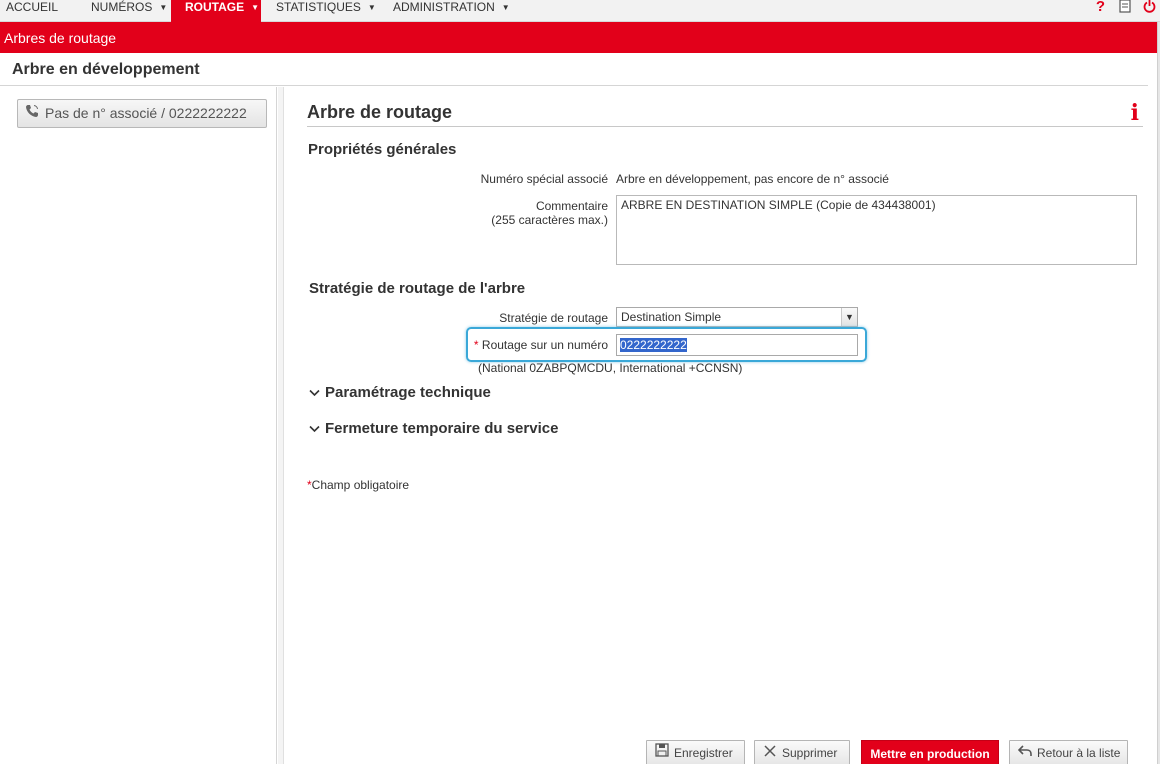 The width and height of the screenshot is (1160, 764). Describe the element at coordinates (737, 317) in the screenshot. I see `routing-strategy-select: Destination Simple ▼` at that location.